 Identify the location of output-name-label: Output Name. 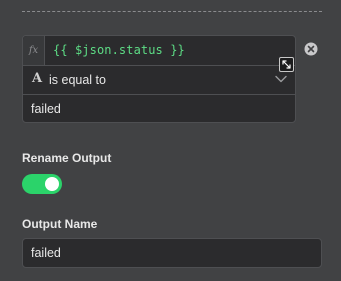
(60, 224).